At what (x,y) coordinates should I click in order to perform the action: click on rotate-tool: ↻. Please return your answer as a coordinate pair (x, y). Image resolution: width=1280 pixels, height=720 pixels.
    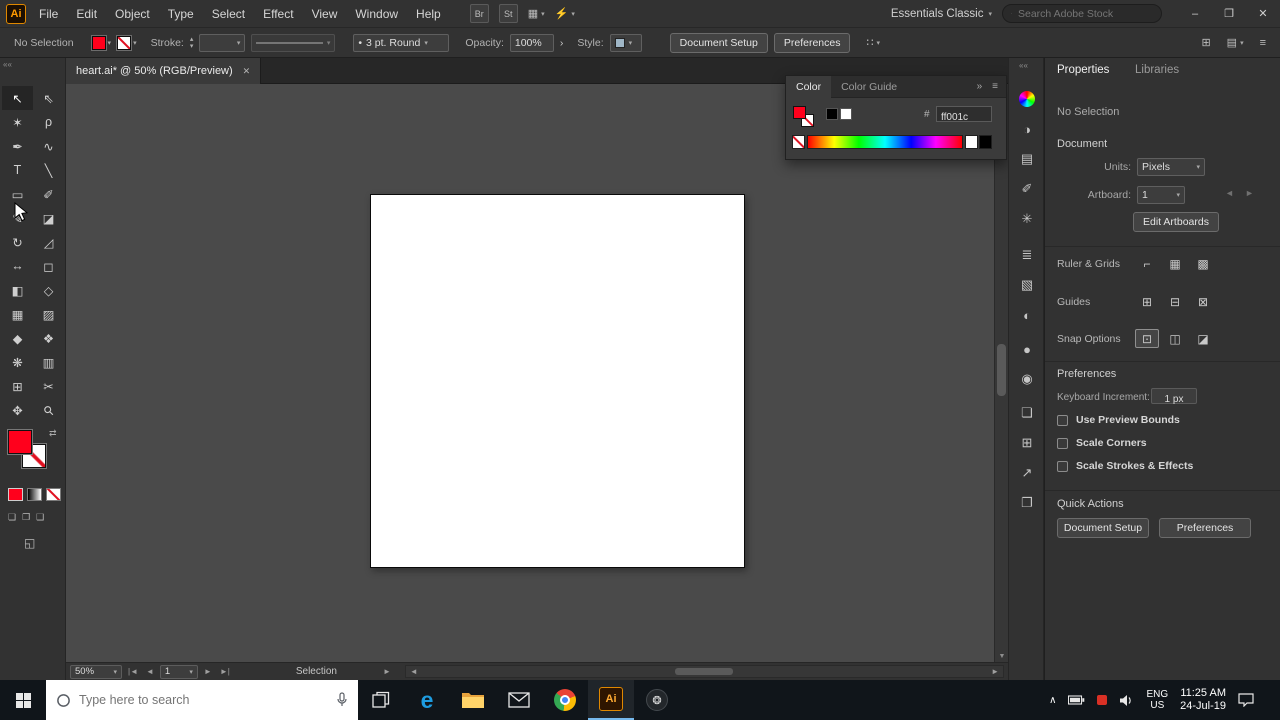
    Looking at the image, I should click on (17, 242).